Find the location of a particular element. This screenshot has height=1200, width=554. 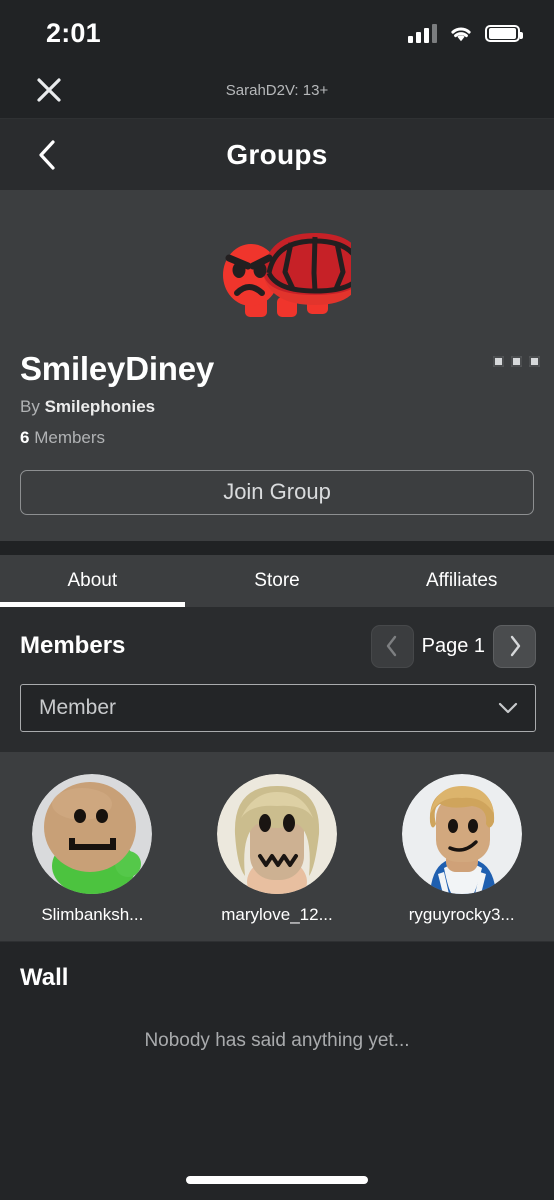

page-label: Page 1 is located at coordinates (453, 645).